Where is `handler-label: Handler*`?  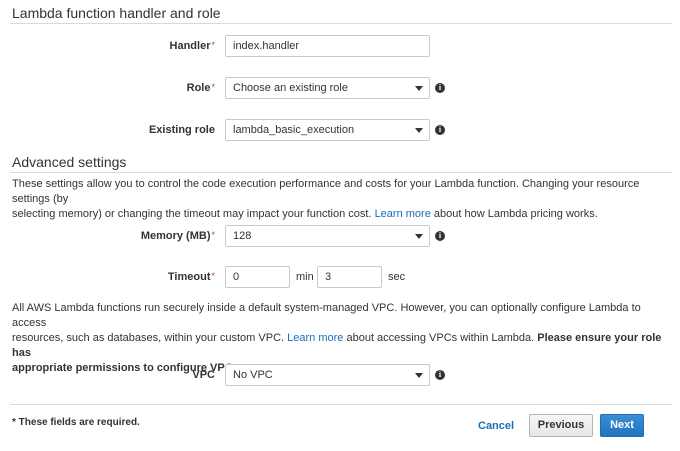
handler-label: Handler* is located at coordinates (192, 46).